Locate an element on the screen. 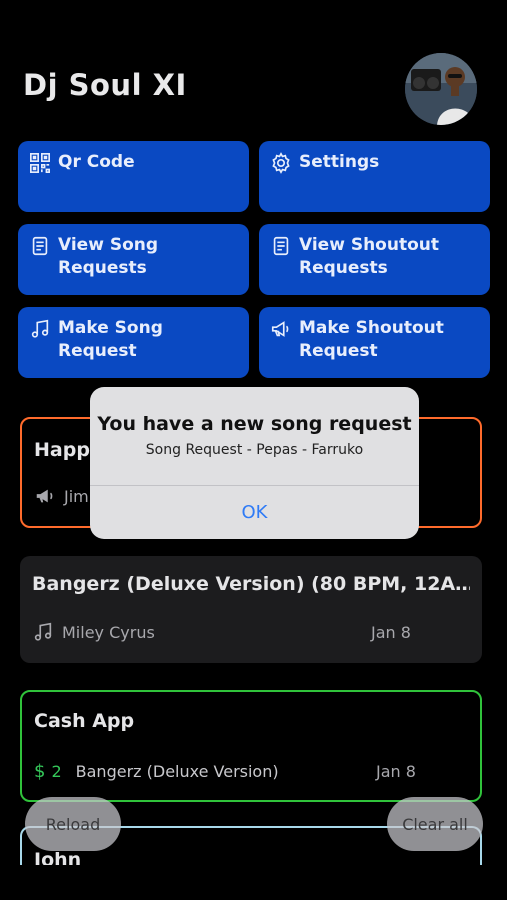  view-song-requests-button: View Song Requests is located at coordinates (133, 259).